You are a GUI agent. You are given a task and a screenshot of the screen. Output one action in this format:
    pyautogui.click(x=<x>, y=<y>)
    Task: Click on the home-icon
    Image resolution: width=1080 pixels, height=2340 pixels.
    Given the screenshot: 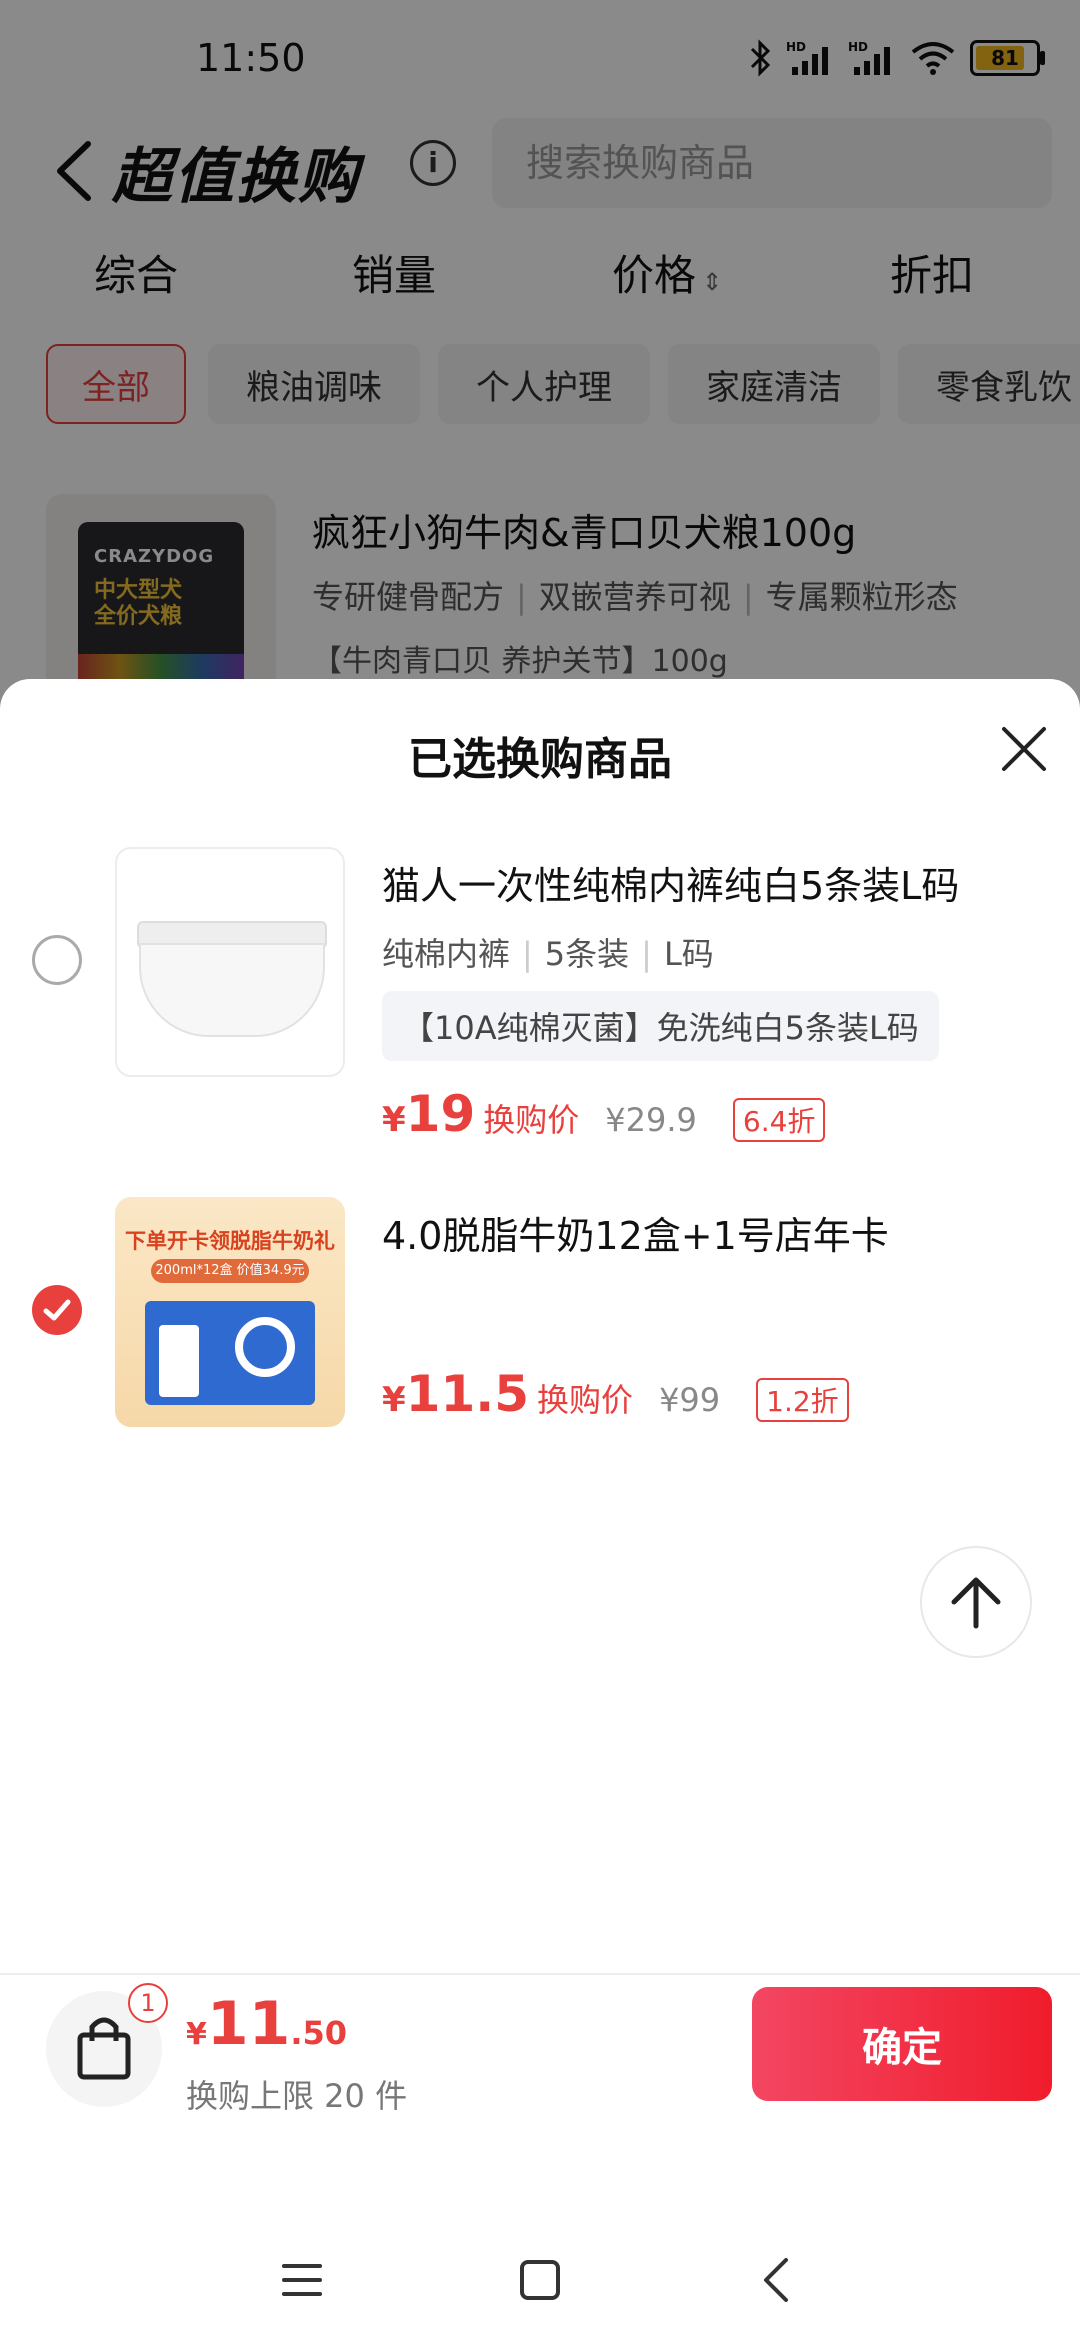 What is the action you would take?
    pyautogui.click(x=540, y=2280)
    